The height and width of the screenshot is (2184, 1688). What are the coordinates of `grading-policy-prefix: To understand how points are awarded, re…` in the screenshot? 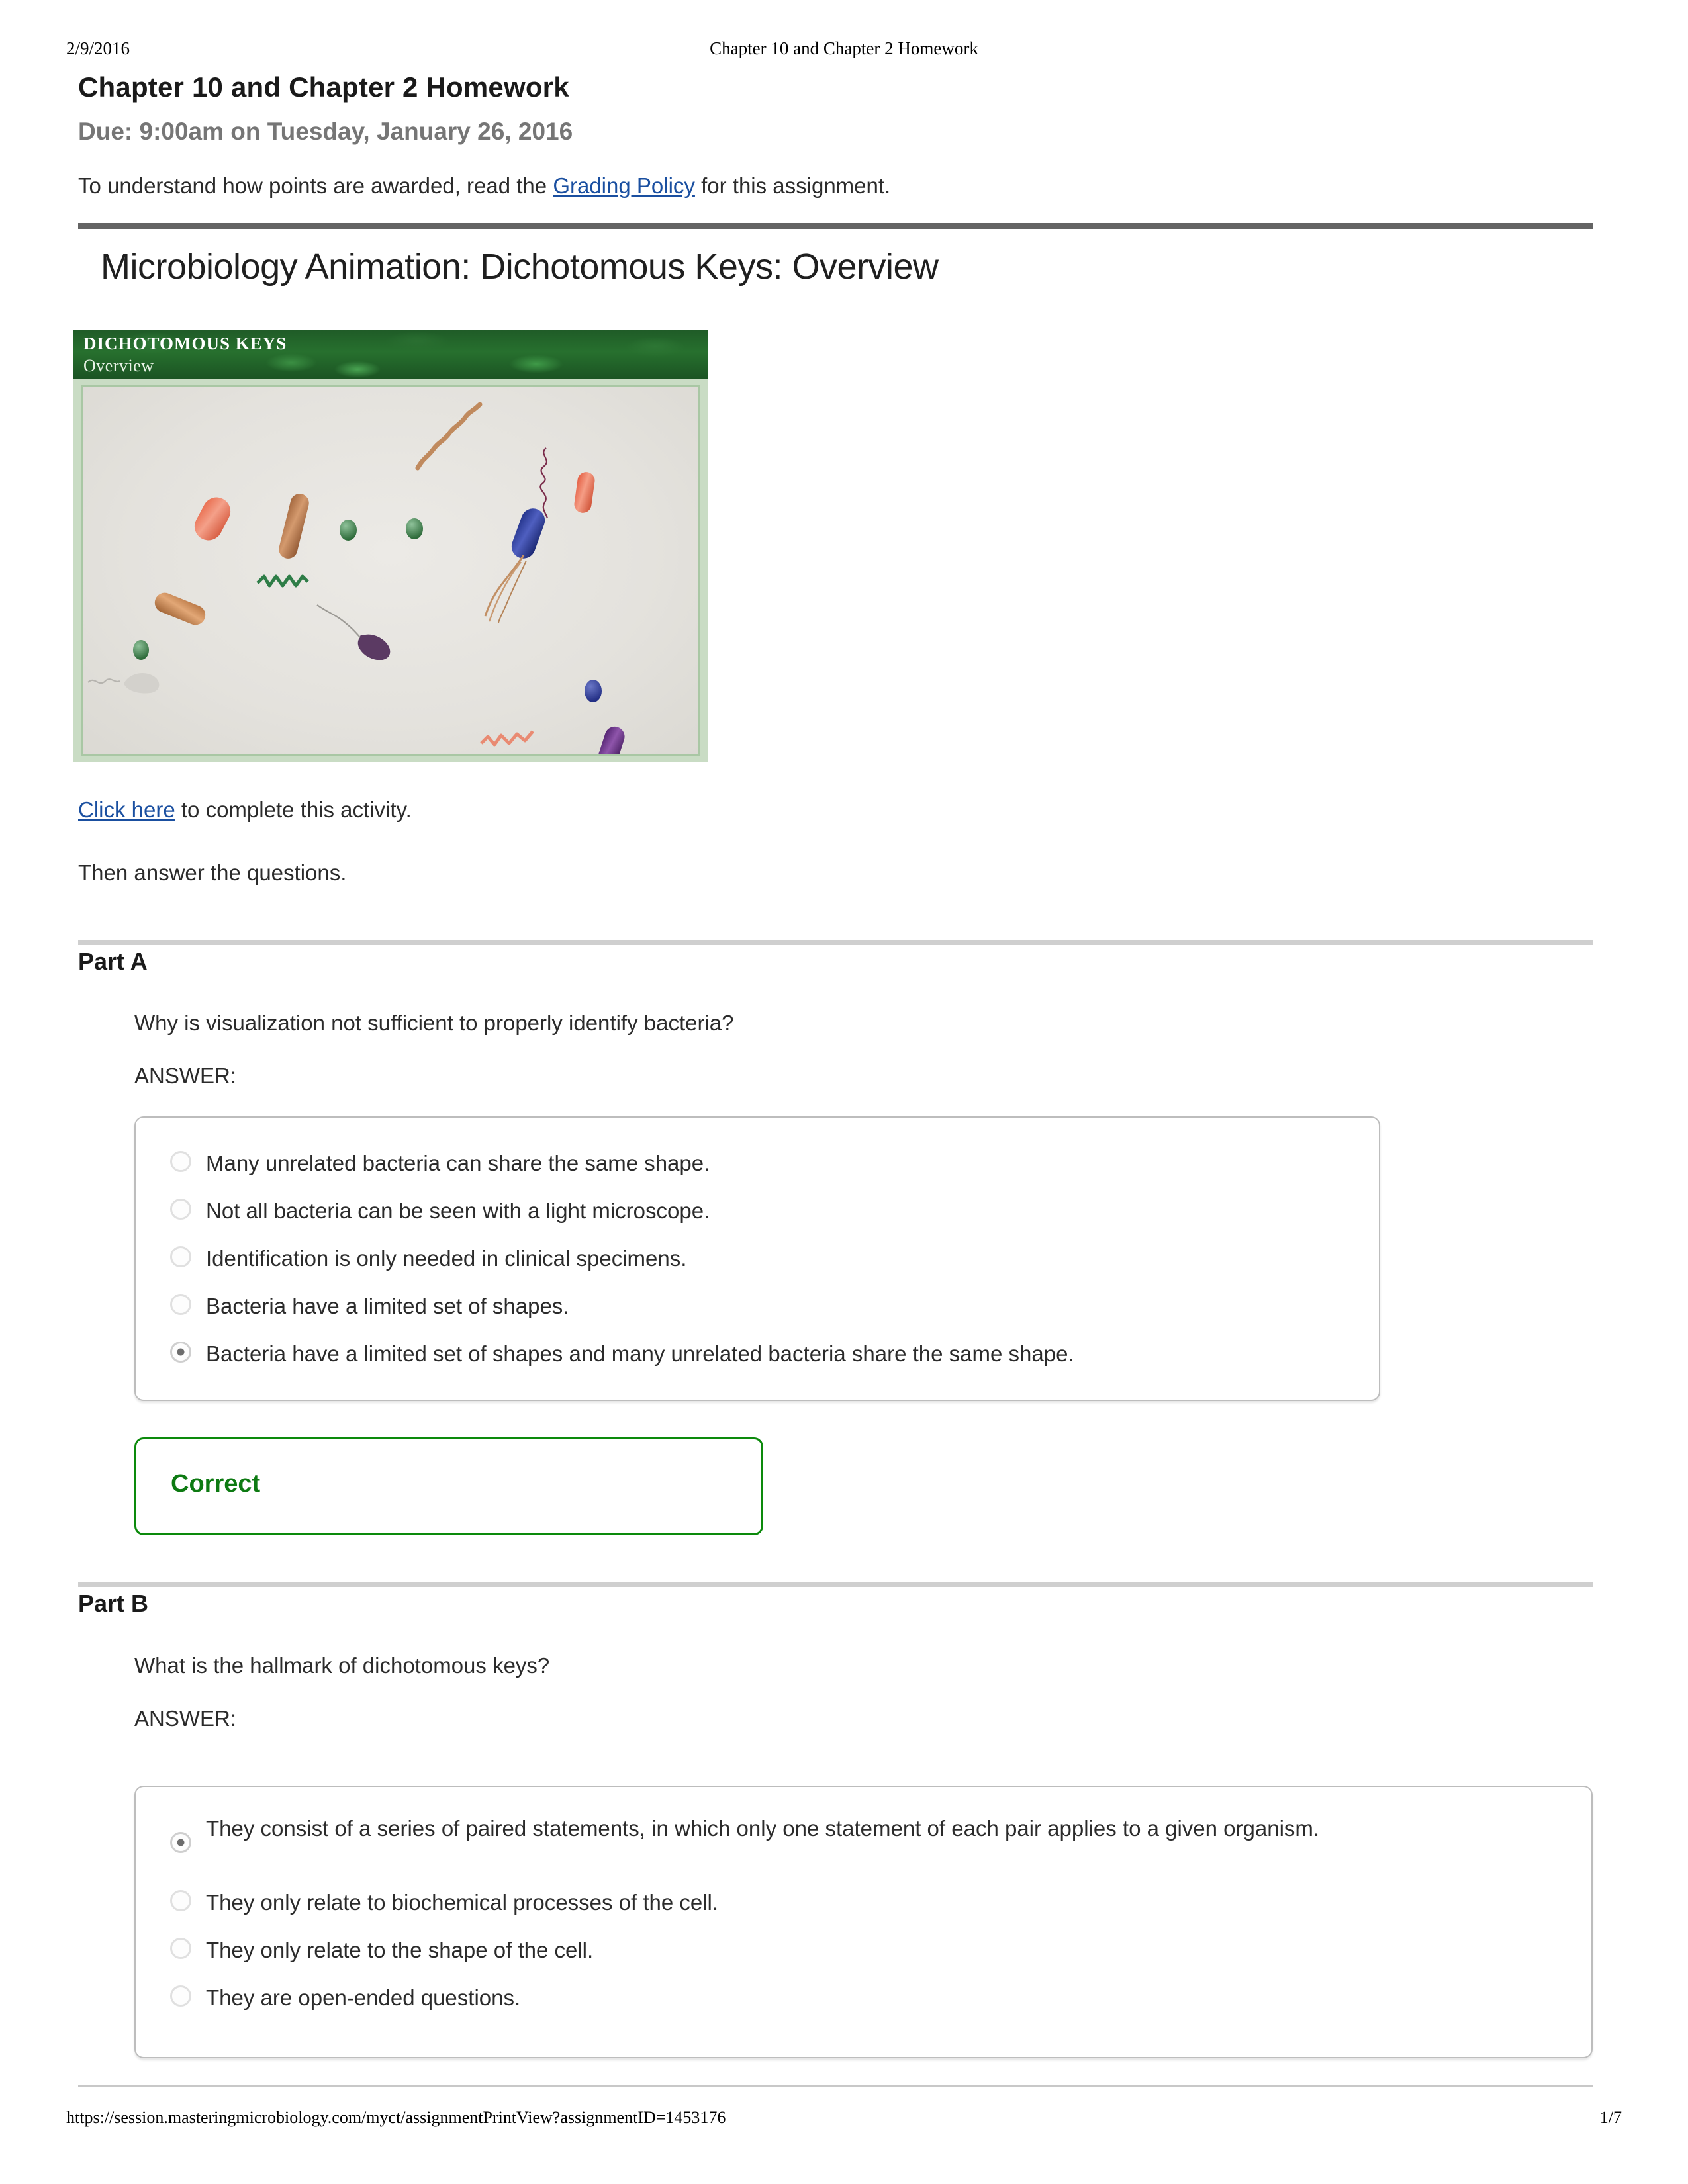 It's located at (315, 186).